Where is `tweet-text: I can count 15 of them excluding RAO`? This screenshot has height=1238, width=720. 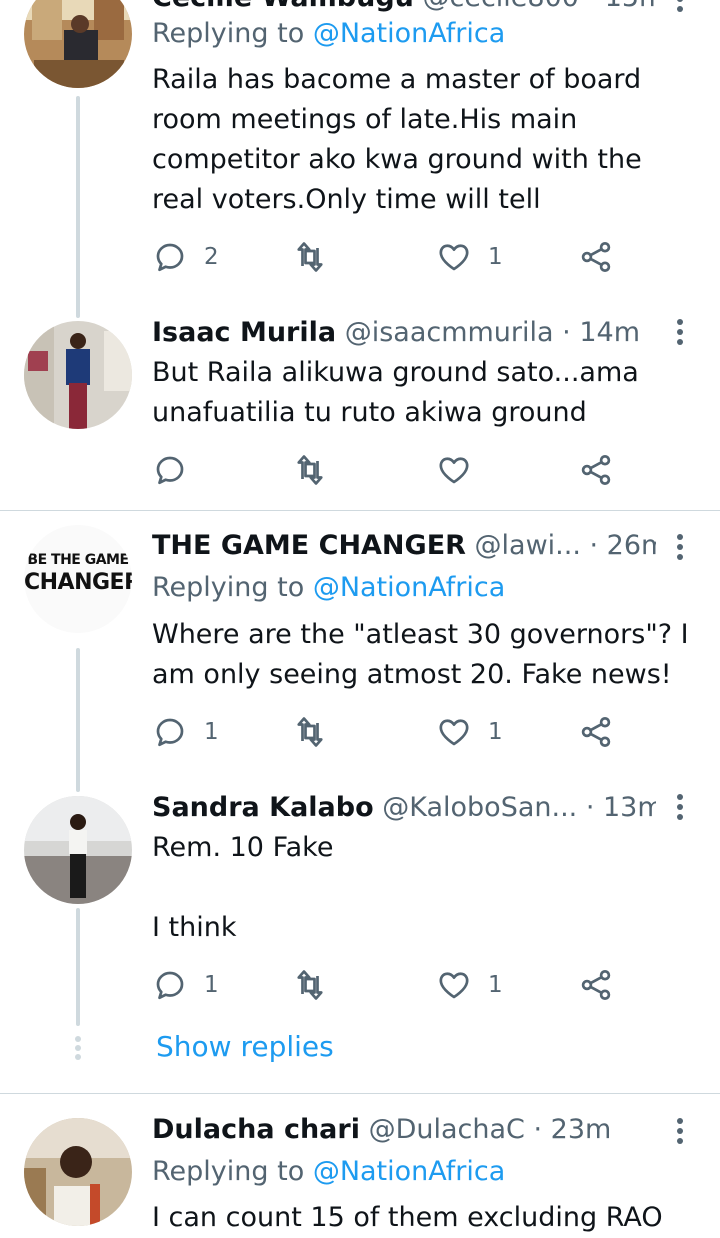
tweet-text: I can count 15 of them excluding RAO is located at coordinates (407, 1217).